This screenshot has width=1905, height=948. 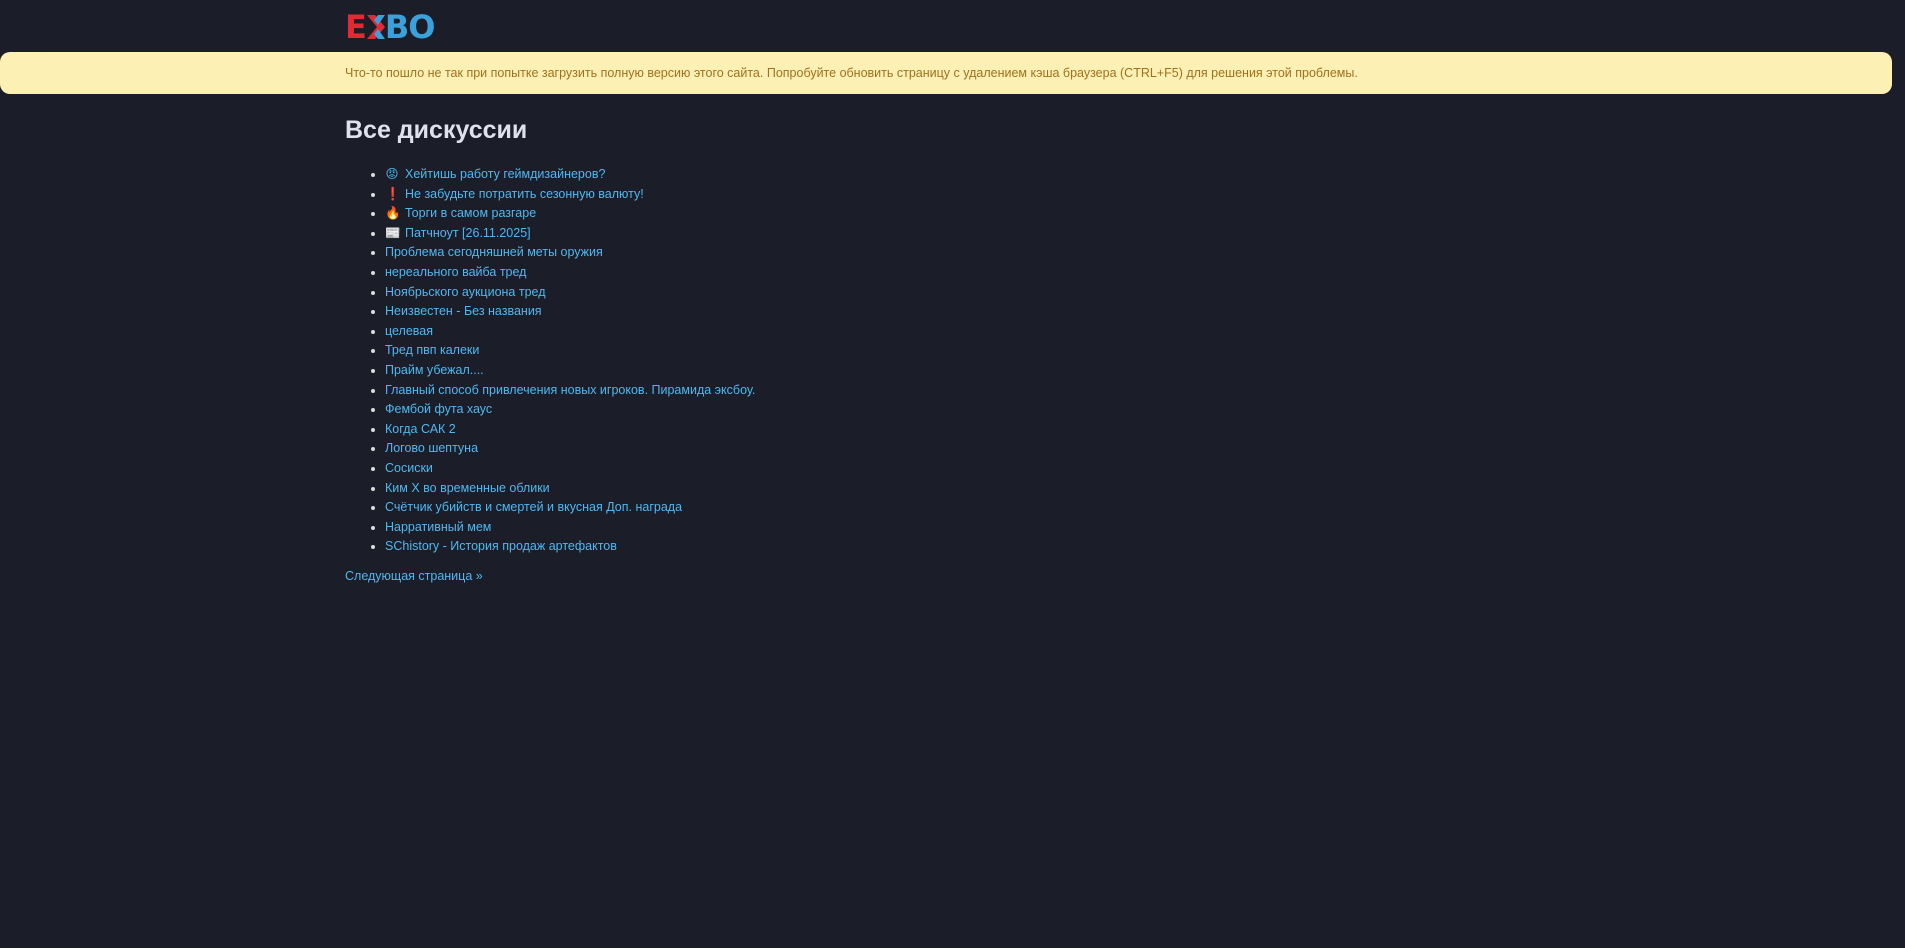 I want to click on discussion-item: Логово шептуна, so click(x=965, y=449).